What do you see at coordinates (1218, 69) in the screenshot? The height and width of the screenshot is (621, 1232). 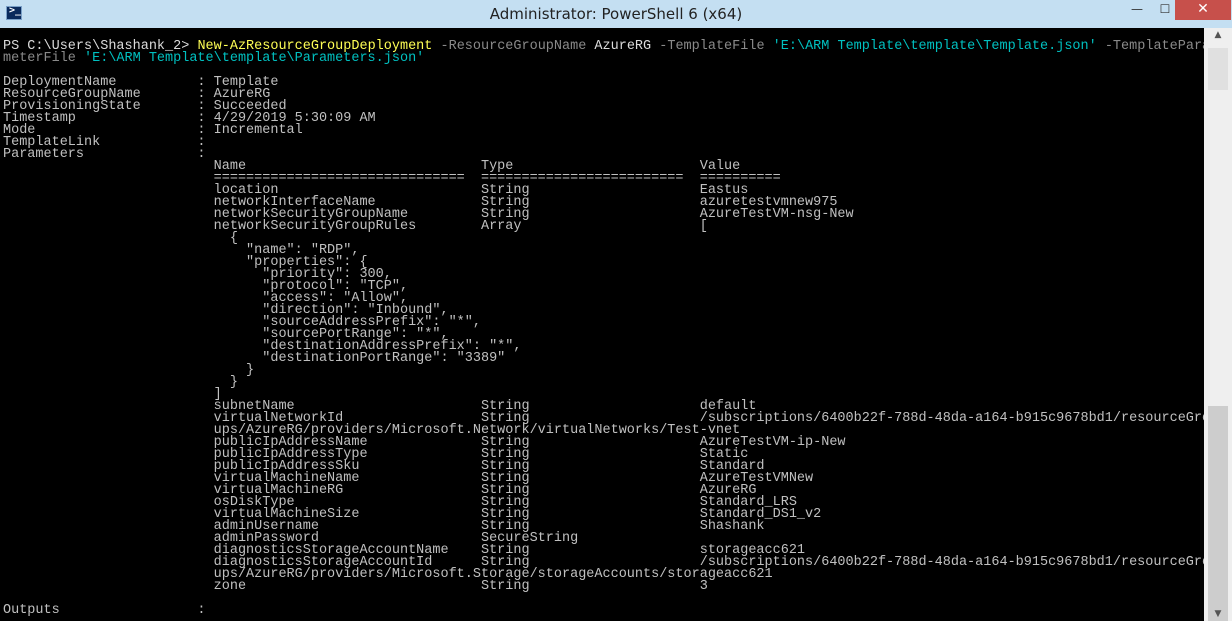 I see `scroll-track-marker` at bounding box center [1218, 69].